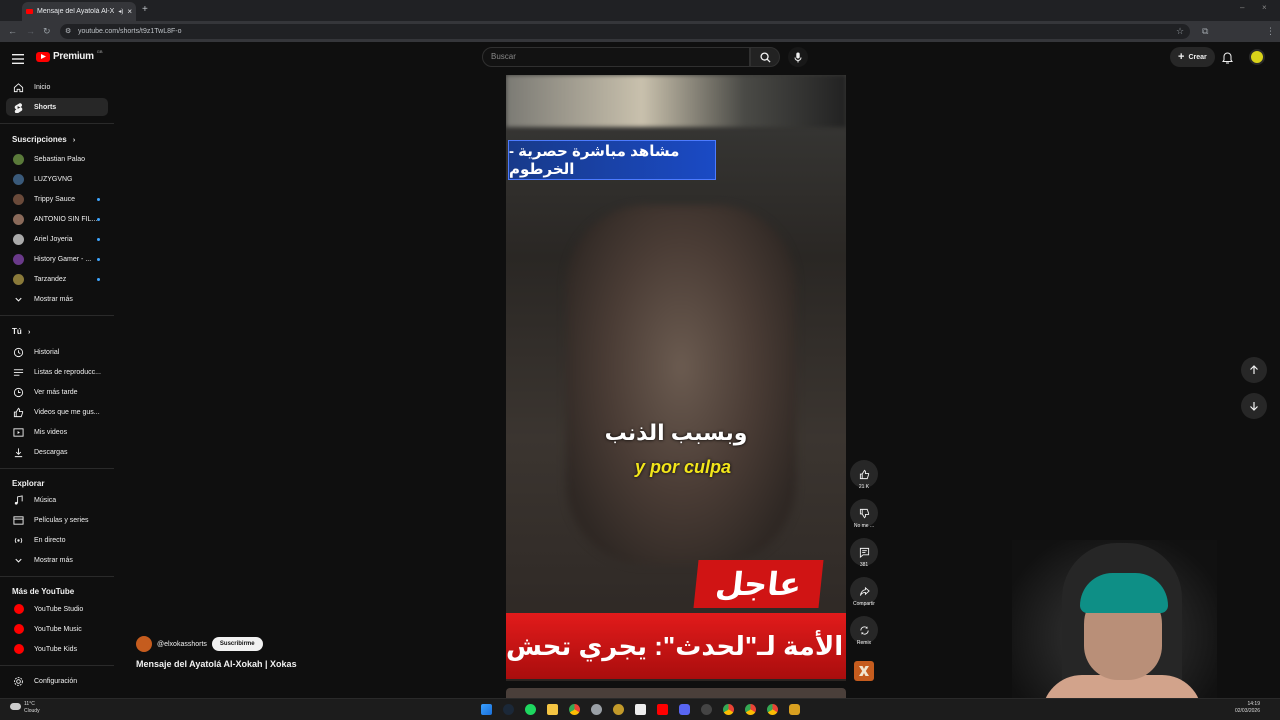 This screenshot has height=720, width=1280. I want to click on sidebar-sub-trippy-sauce: Trippy Sauce, so click(57, 199).